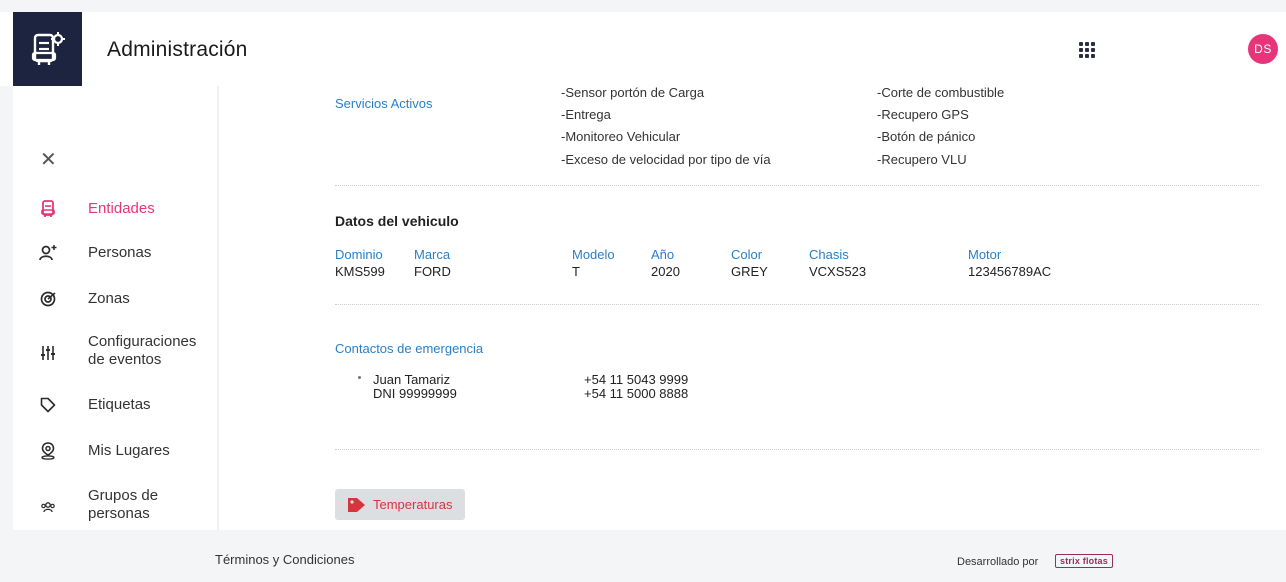  Describe the element at coordinates (923, 114) in the screenshot. I see `service-item: -Recupero GPS` at that location.